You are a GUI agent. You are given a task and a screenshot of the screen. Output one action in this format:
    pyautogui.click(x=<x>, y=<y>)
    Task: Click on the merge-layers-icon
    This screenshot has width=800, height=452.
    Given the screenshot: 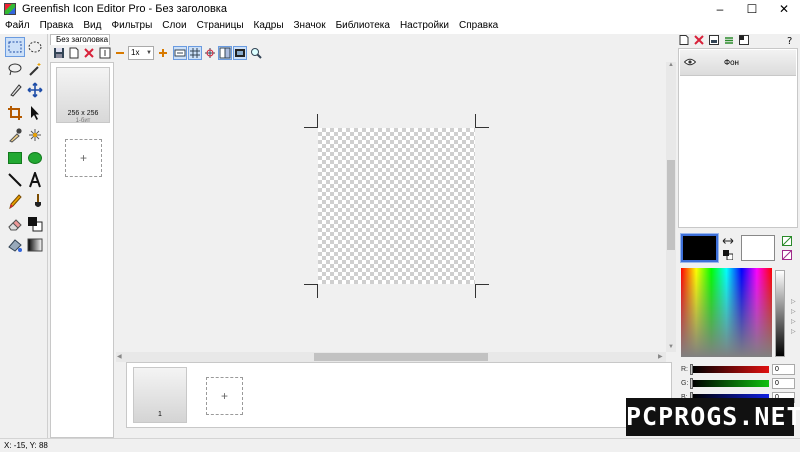 What is the action you would take?
    pyautogui.click(x=729, y=40)
    